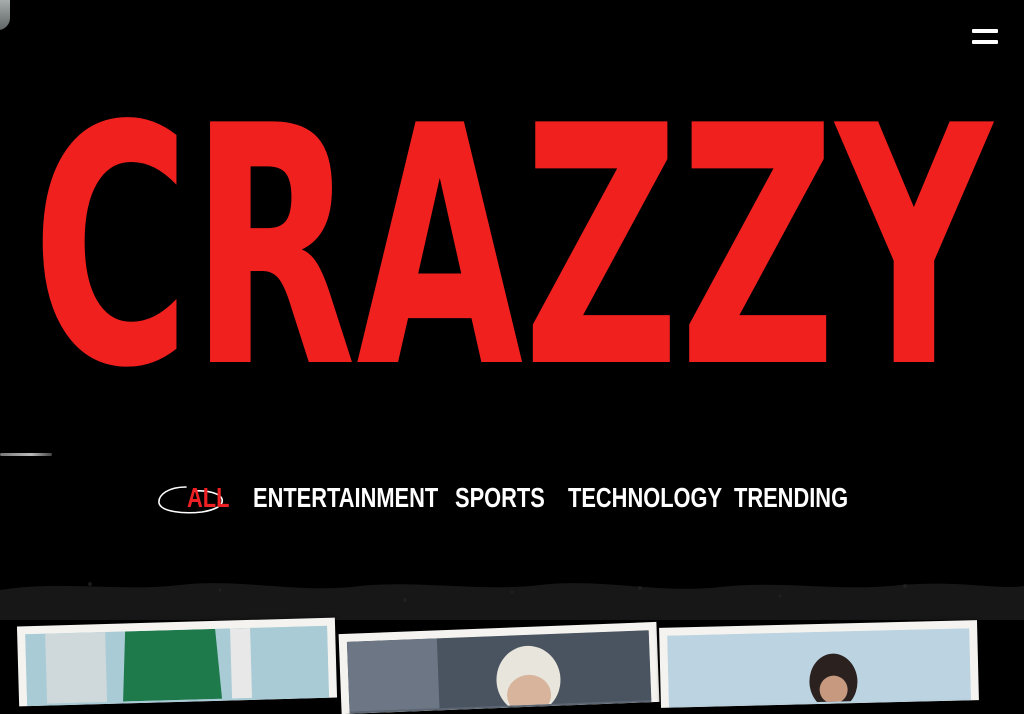 The width and height of the screenshot is (1024, 714). Describe the element at coordinates (512, 601) in the screenshot. I see `grunge-texture` at that location.